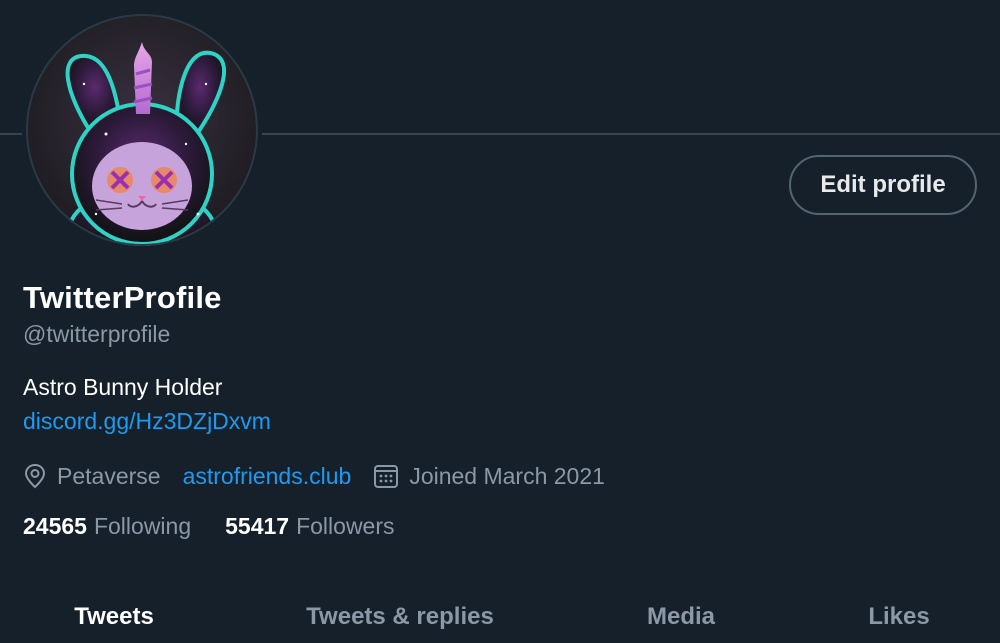 The height and width of the screenshot is (643, 1000). Describe the element at coordinates (97, 334) in the screenshot. I see `profile-handle: @twitterprofile` at that location.